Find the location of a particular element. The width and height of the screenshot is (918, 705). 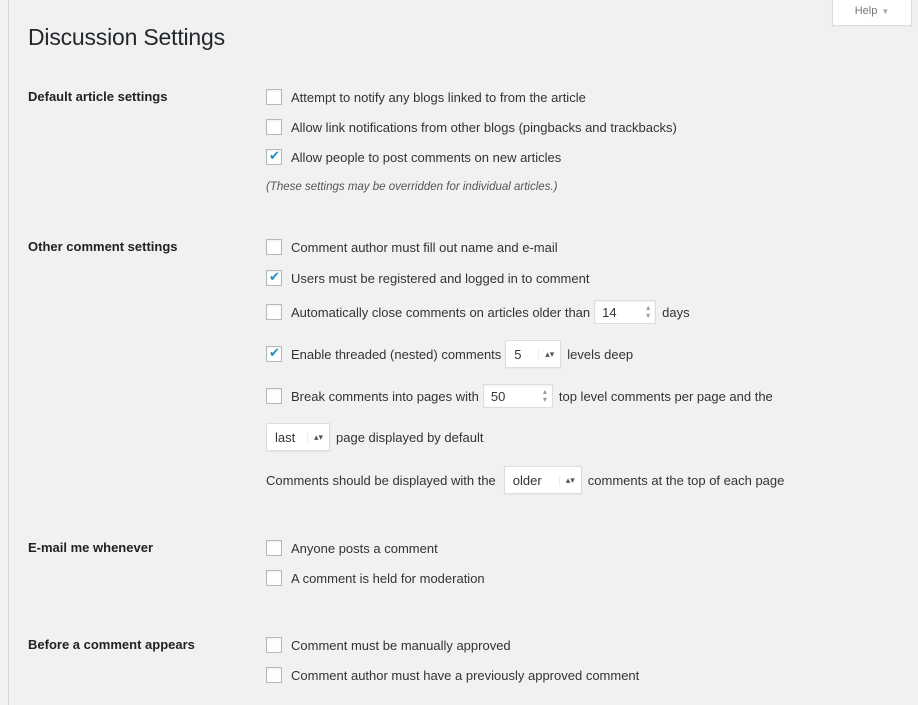

comments-per-page-input: 50 ▴ ▾ is located at coordinates (517, 396).